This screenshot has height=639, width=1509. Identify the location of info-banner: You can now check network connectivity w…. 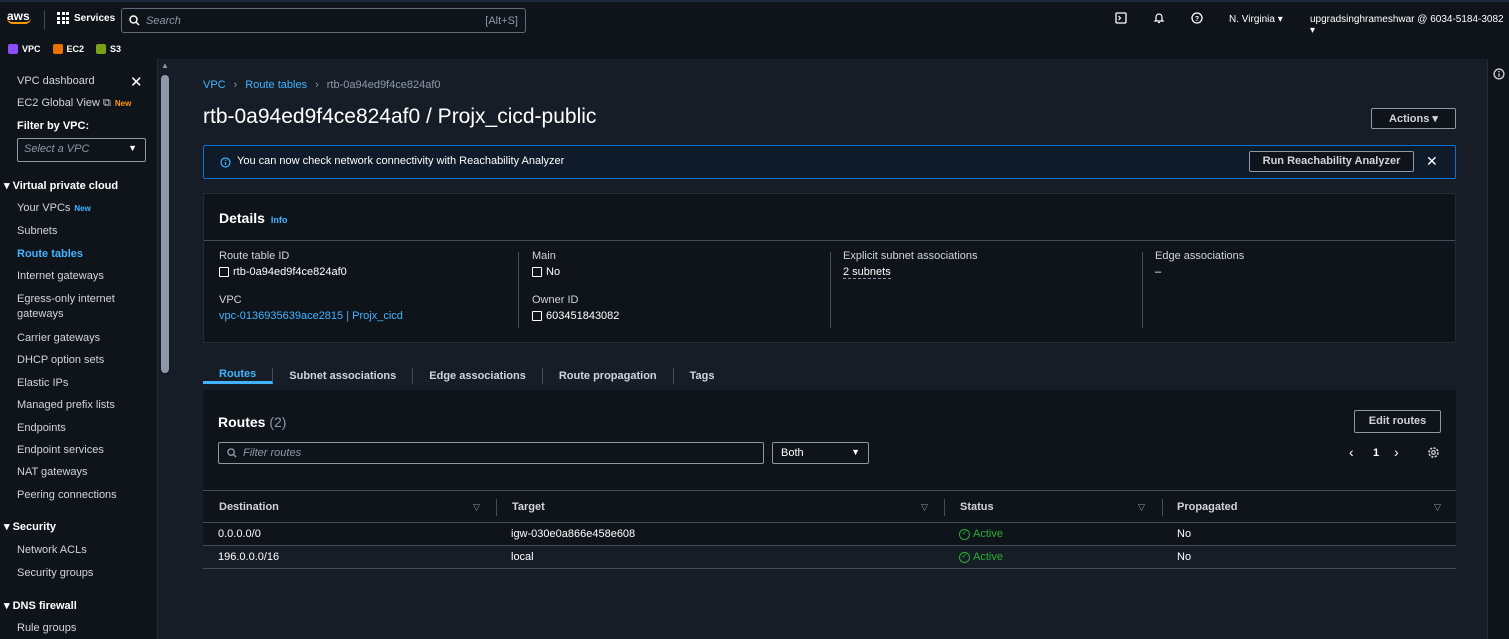
(829, 162).